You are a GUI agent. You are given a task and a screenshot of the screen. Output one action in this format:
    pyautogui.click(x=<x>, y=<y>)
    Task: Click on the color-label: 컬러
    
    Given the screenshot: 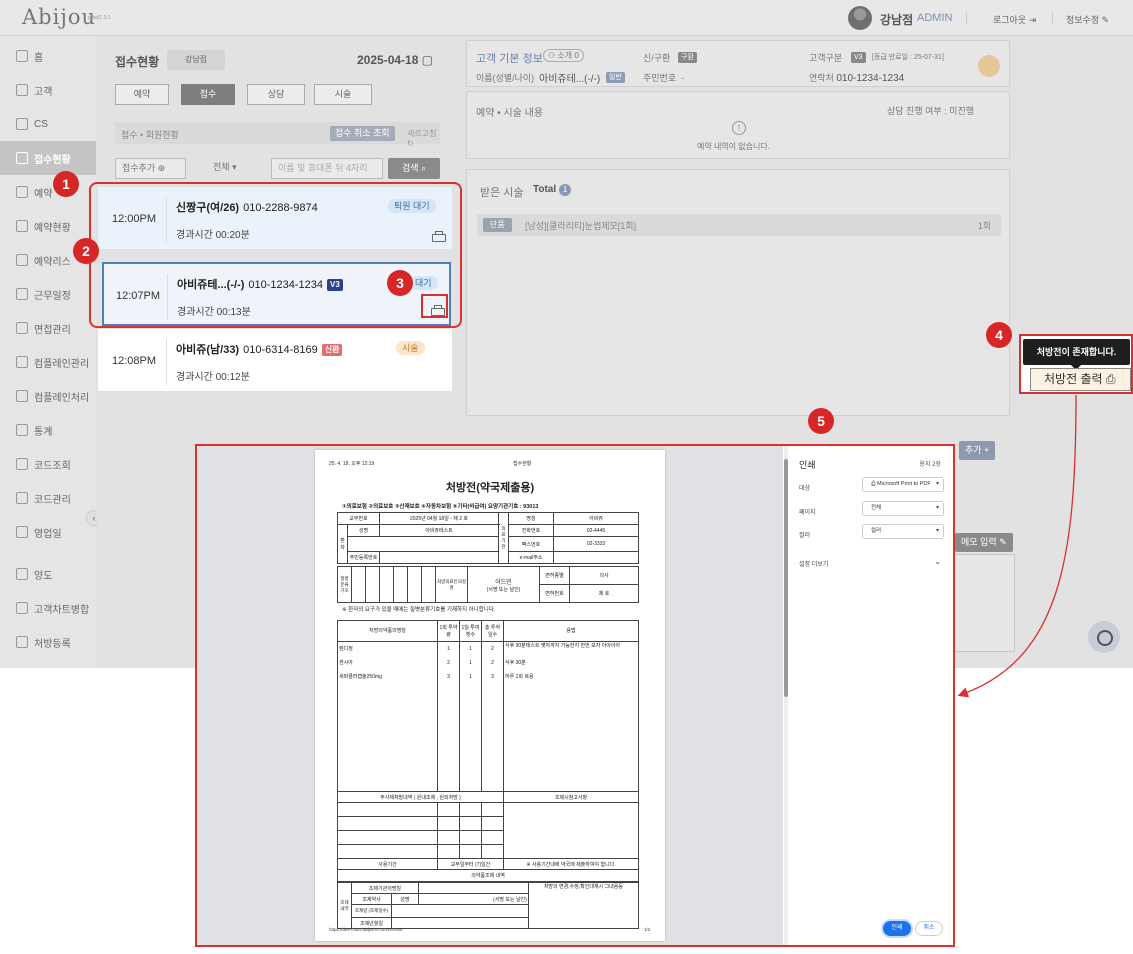 What is the action you would take?
    pyautogui.click(x=805, y=536)
    